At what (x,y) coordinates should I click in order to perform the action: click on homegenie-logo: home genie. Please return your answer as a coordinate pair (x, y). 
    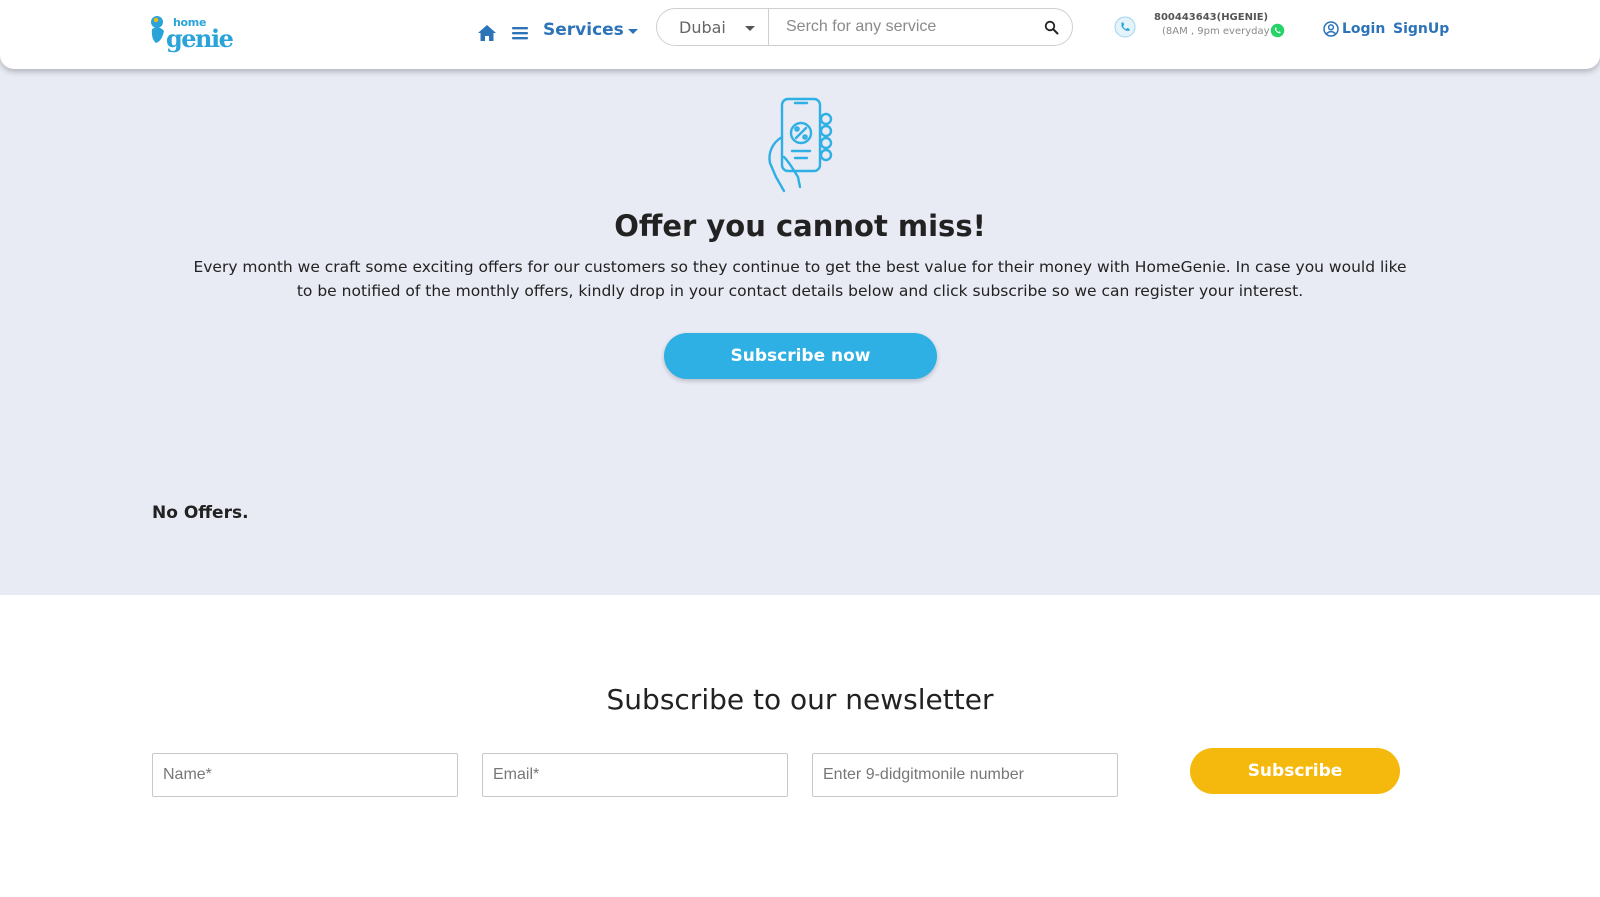
    Looking at the image, I should click on (192, 34).